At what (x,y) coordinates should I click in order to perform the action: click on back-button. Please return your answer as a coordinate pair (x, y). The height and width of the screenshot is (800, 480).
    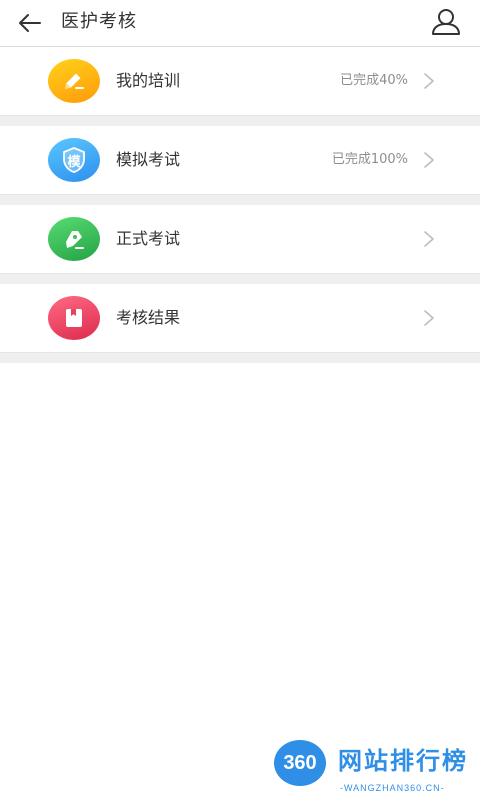
    Looking at the image, I should click on (30, 23).